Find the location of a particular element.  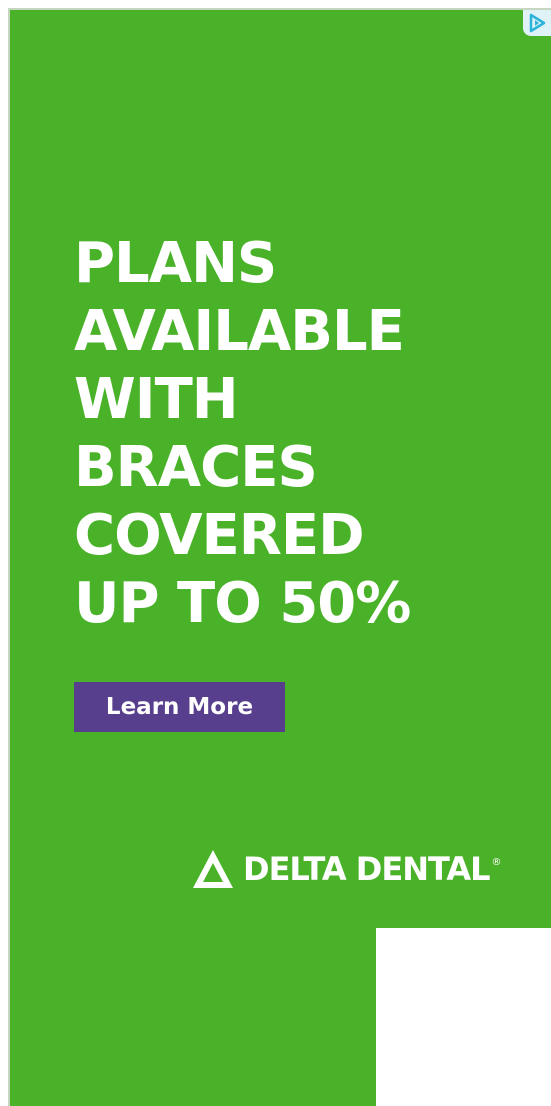

ad-choices-icon is located at coordinates (537, 23).